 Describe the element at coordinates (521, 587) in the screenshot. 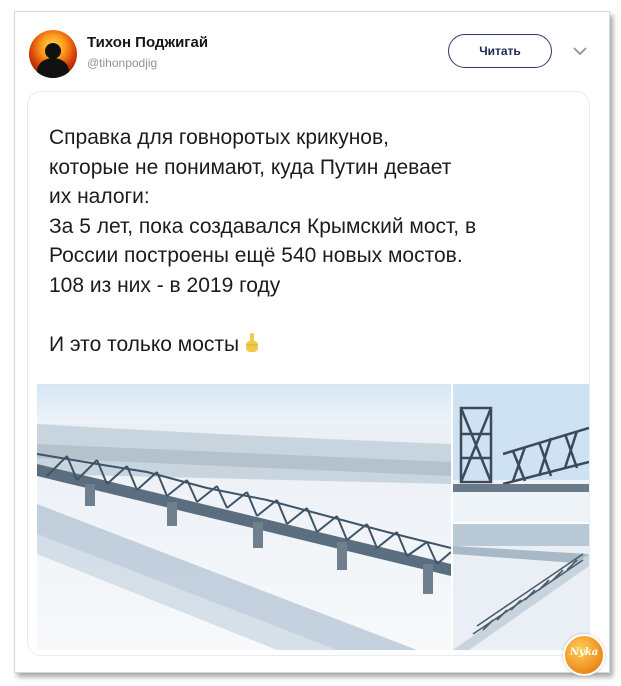

I see `bridge-over-frozen-river-photo` at that location.